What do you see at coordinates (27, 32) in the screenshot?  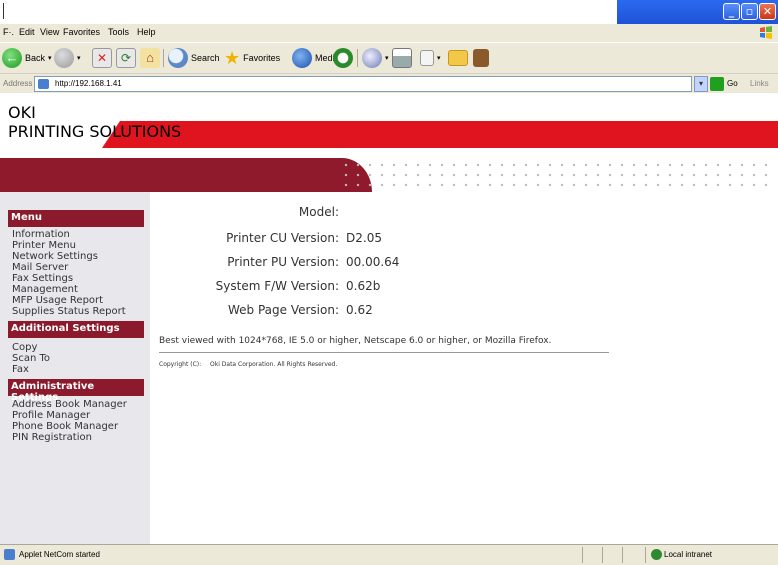 I see `menu-item-edit: Edit` at bounding box center [27, 32].